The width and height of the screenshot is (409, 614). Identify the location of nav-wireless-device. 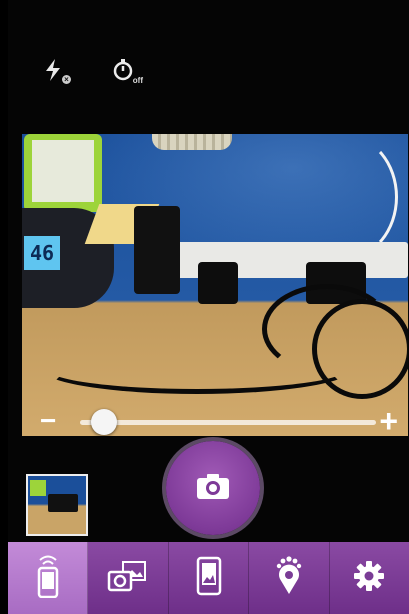
(48, 578).